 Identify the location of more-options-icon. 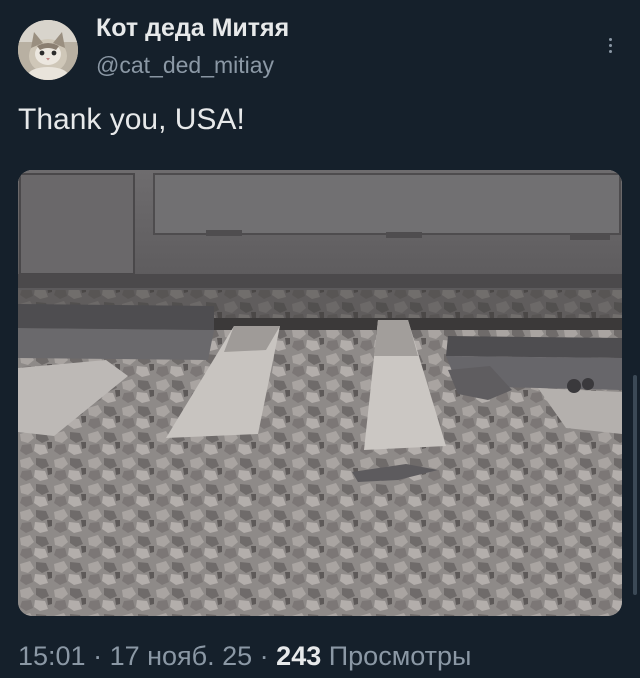
(610, 45).